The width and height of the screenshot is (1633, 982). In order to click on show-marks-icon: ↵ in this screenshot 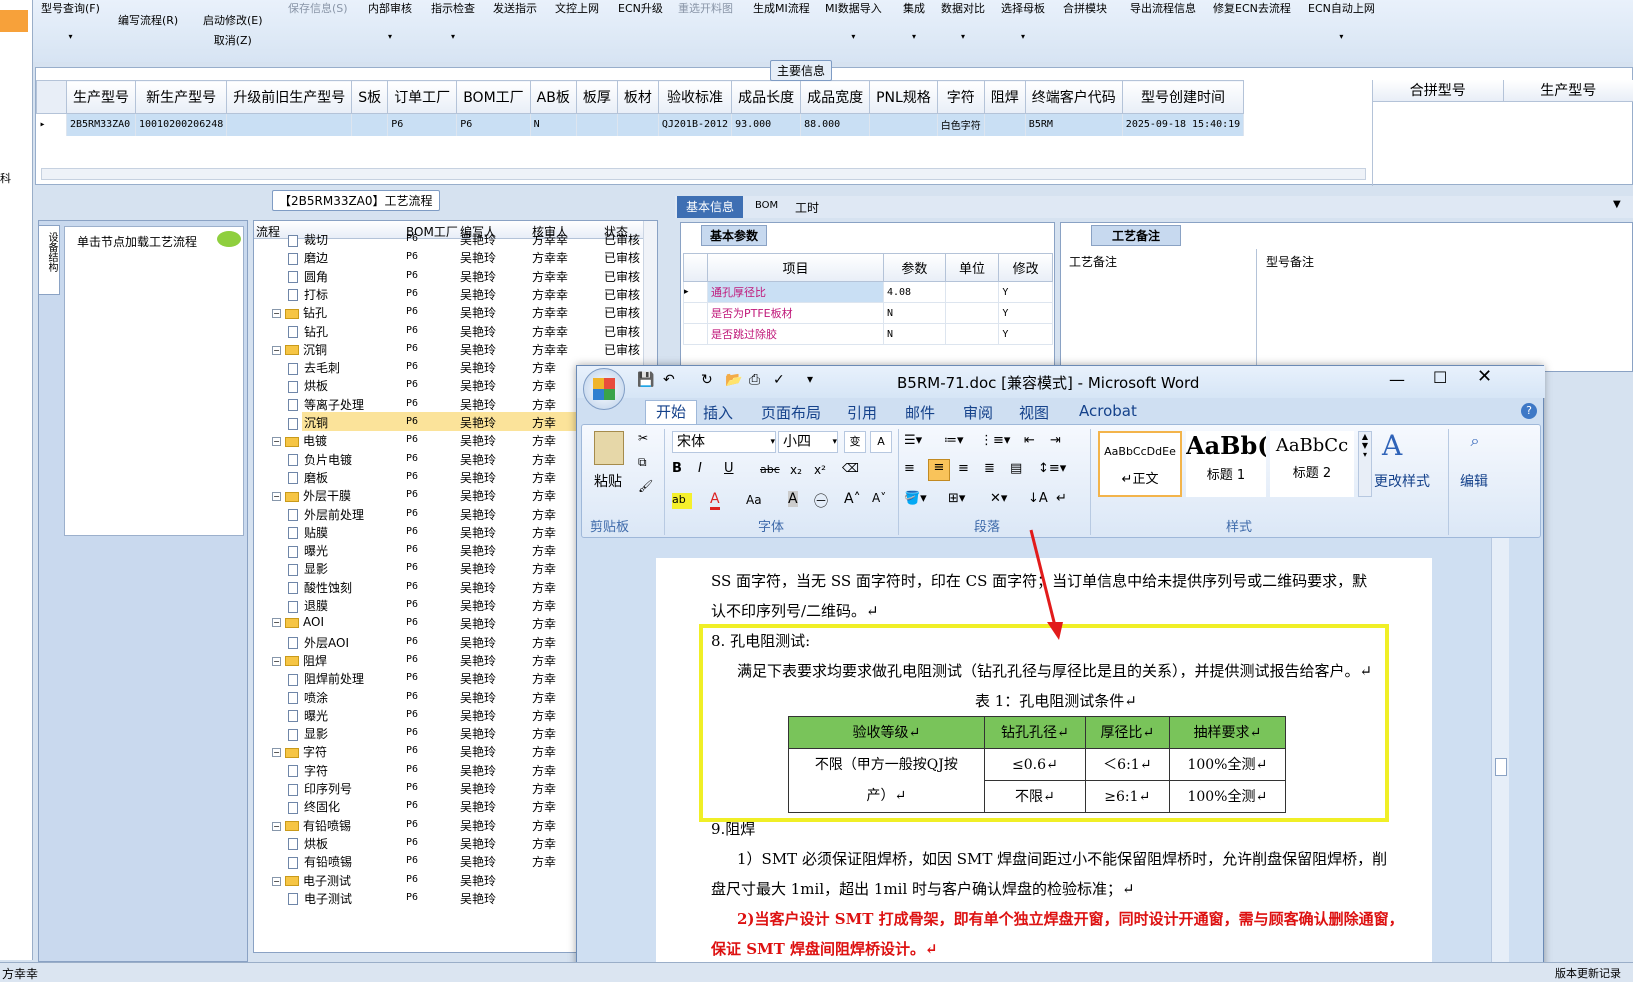, I will do `click(1061, 498)`.